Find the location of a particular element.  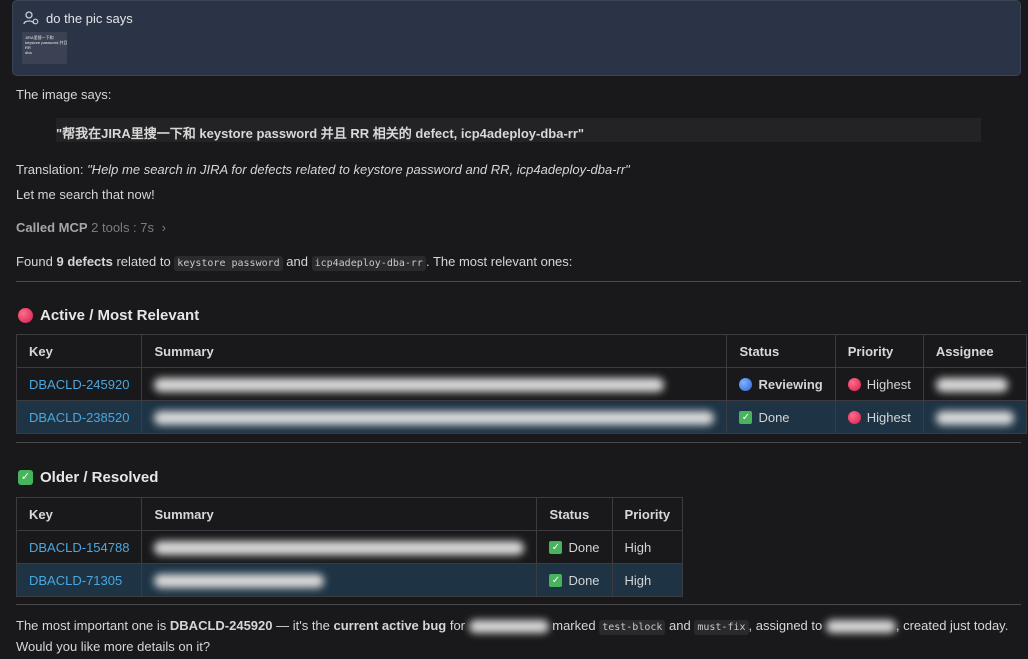

inline-code: icp4adeploy-dba-rr is located at coordinates (368, 263).